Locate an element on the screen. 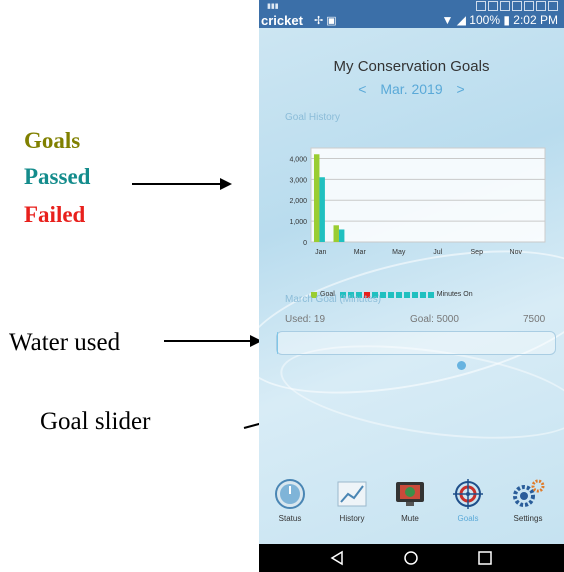  month-label: Mar. 2019 is located at coordinates (411, 89).